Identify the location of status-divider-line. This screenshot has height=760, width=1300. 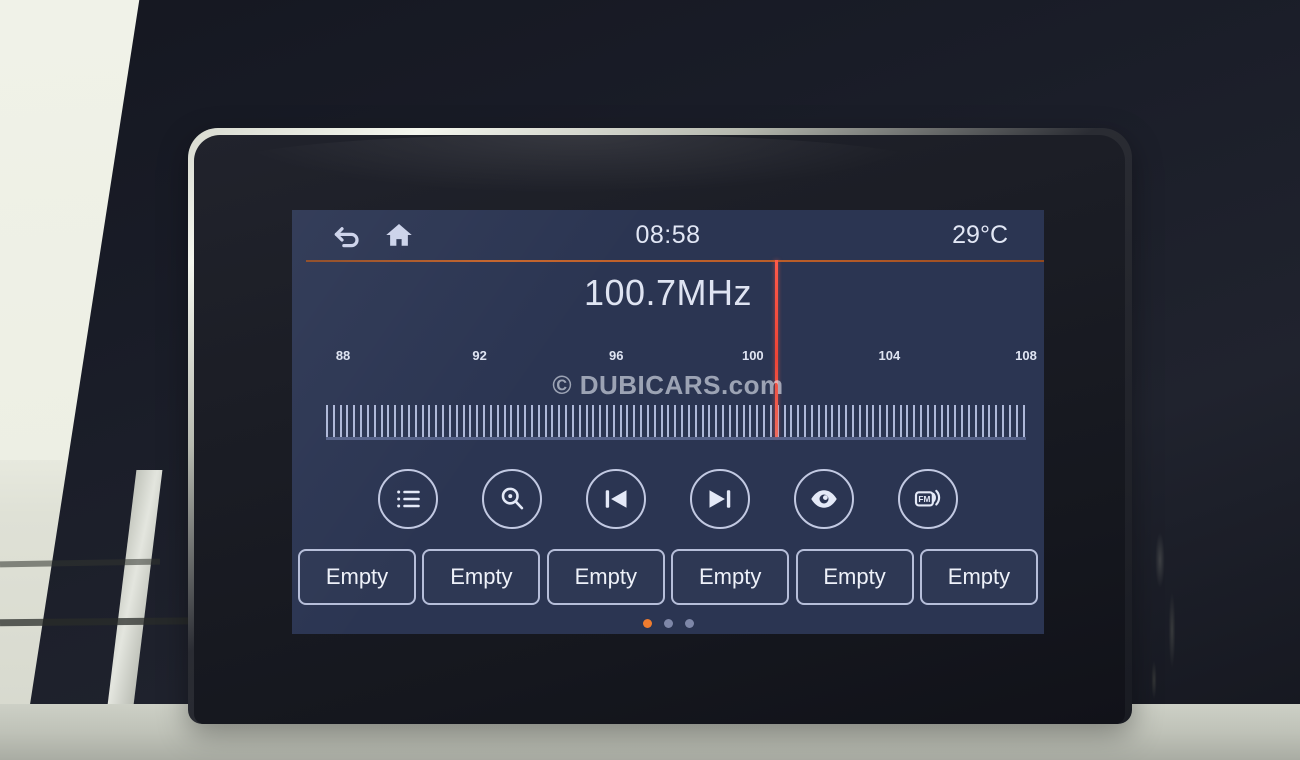
(675, 261).